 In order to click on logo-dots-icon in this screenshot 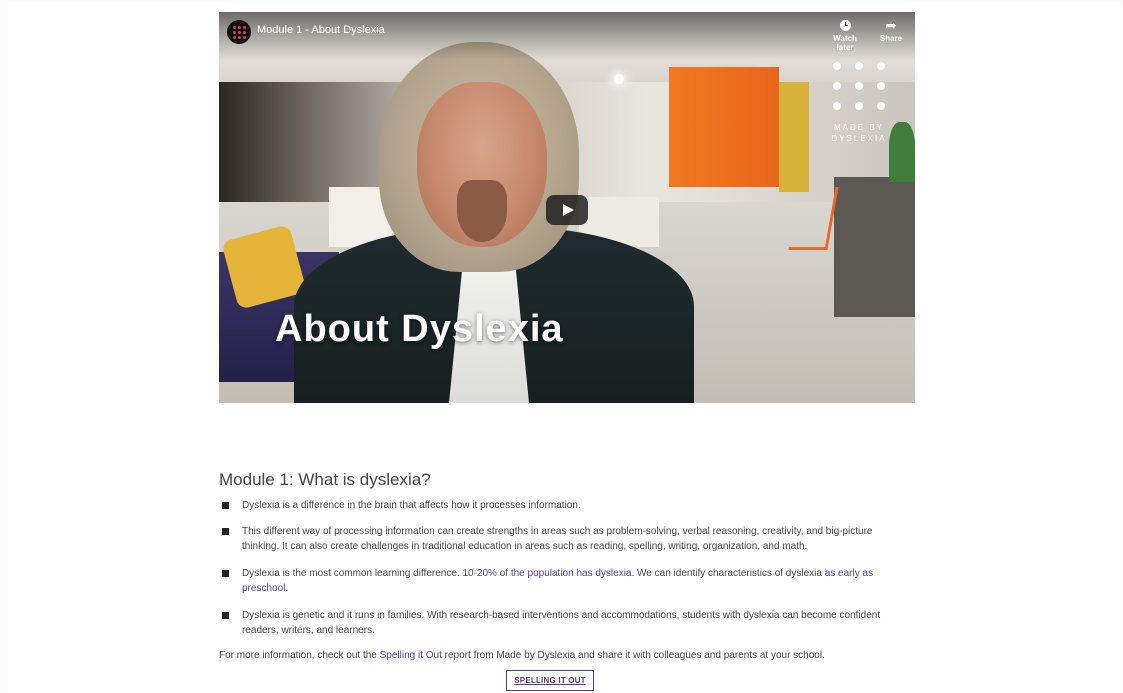, I will do `click(859, 86)`.